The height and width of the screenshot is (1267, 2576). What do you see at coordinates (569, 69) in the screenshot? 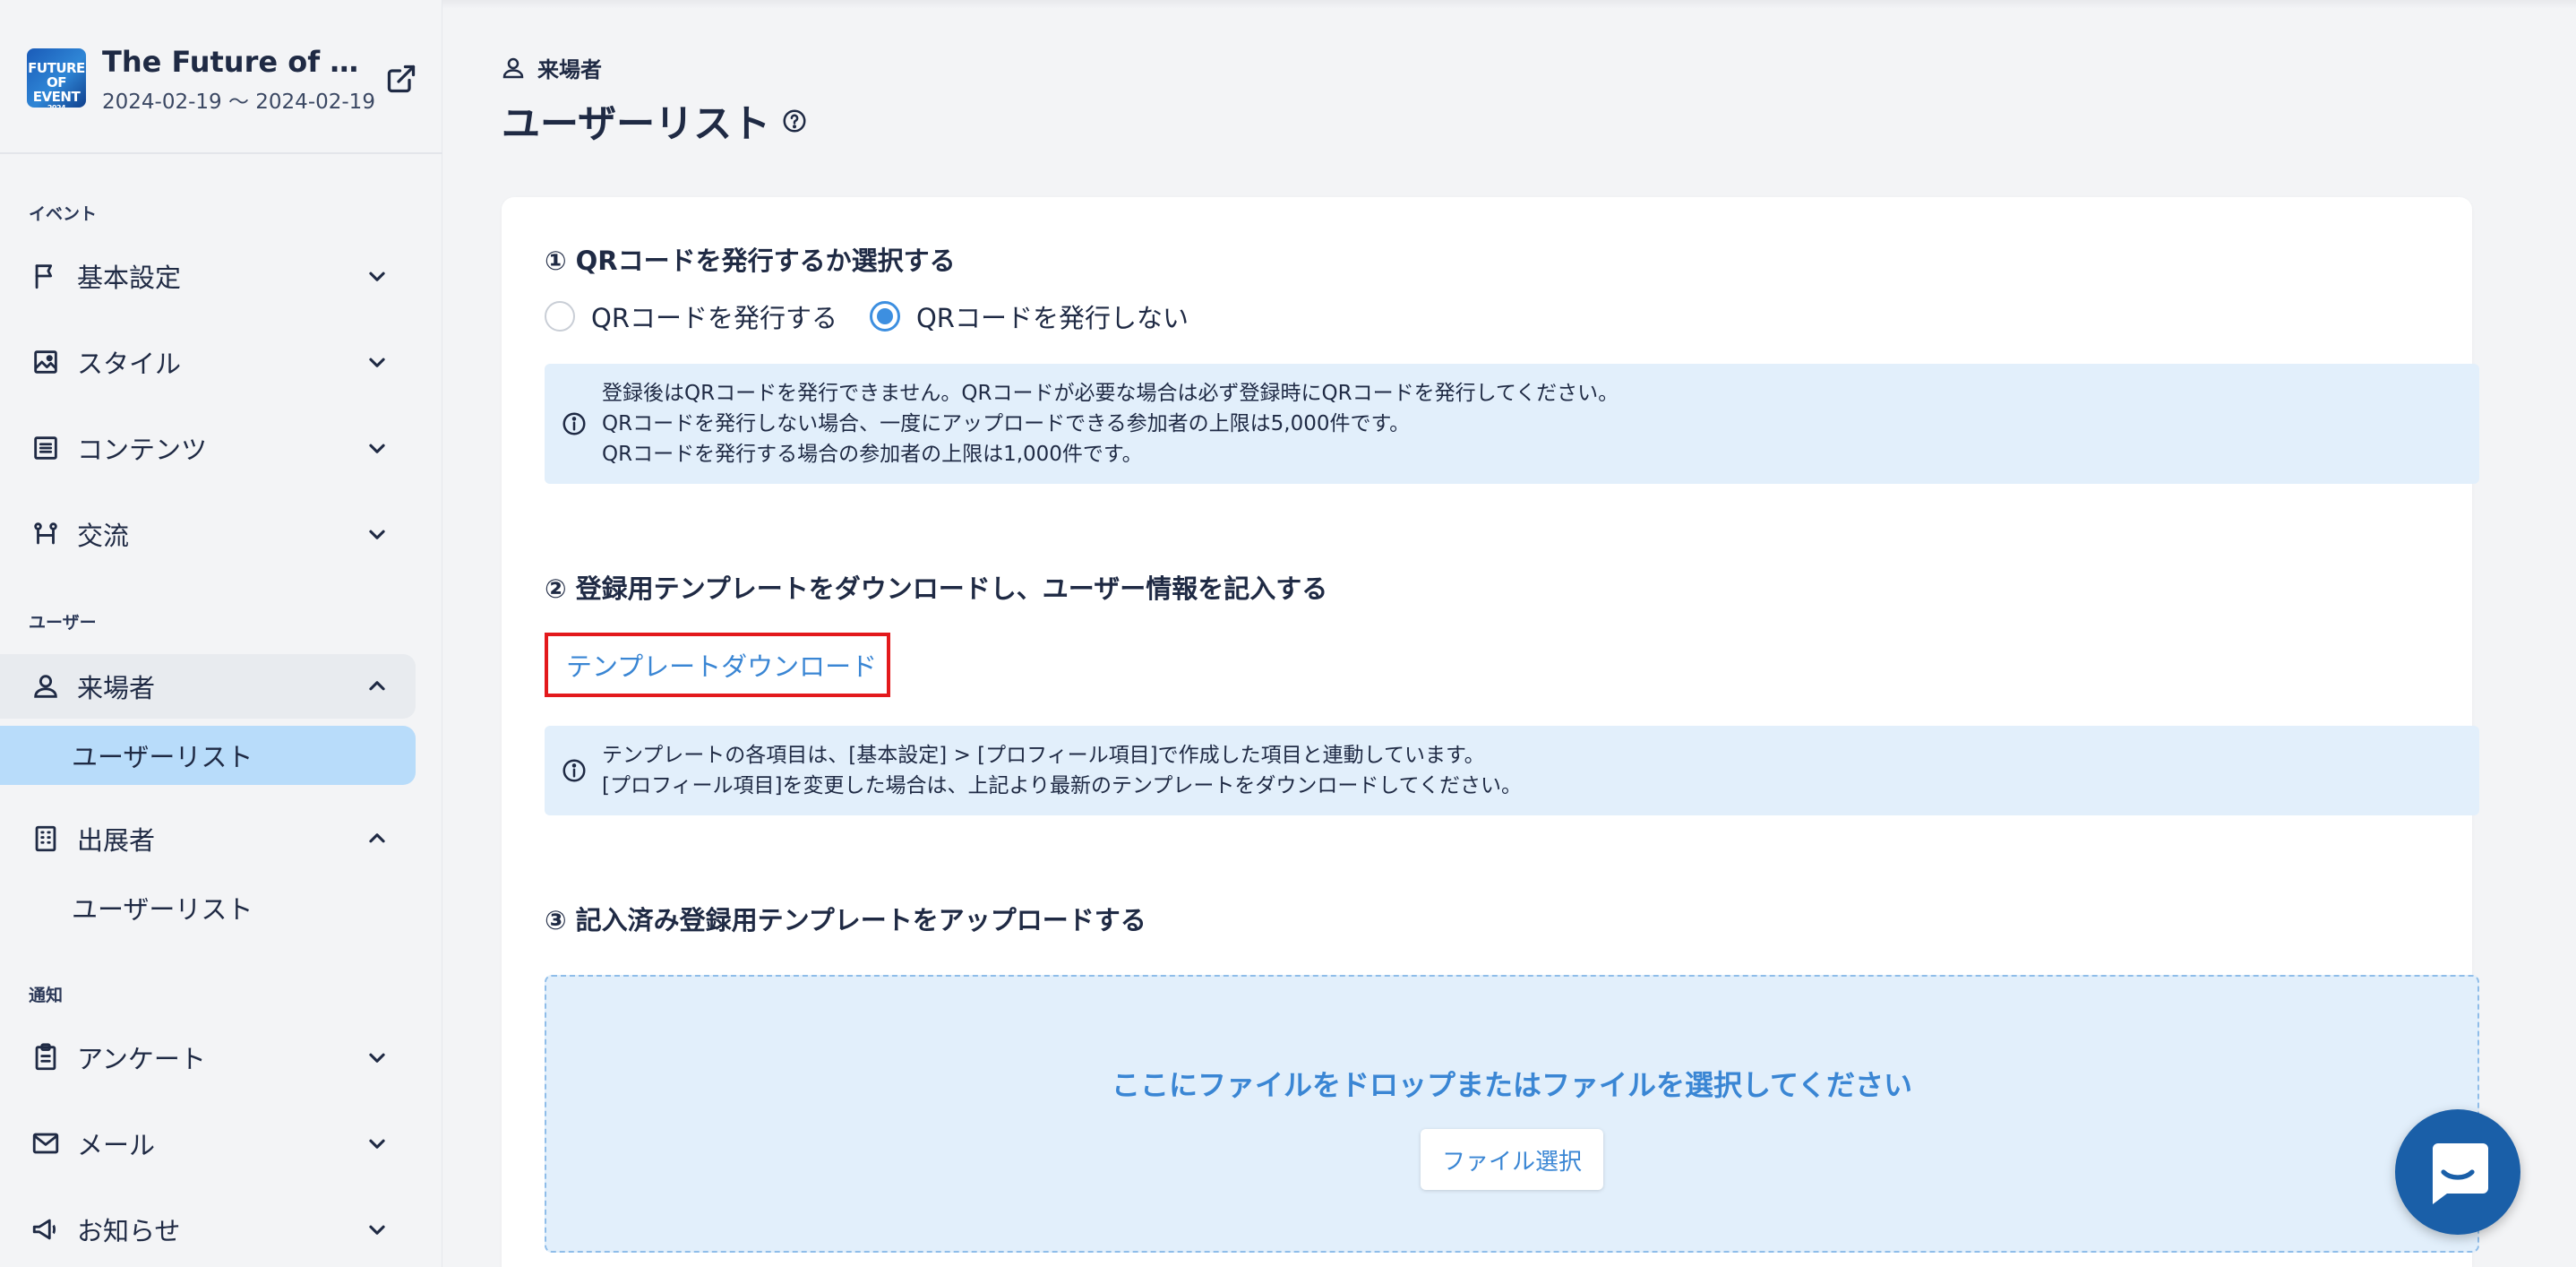
I see `breadcrumb-label: 来場者` at bounding box center [569, 69].